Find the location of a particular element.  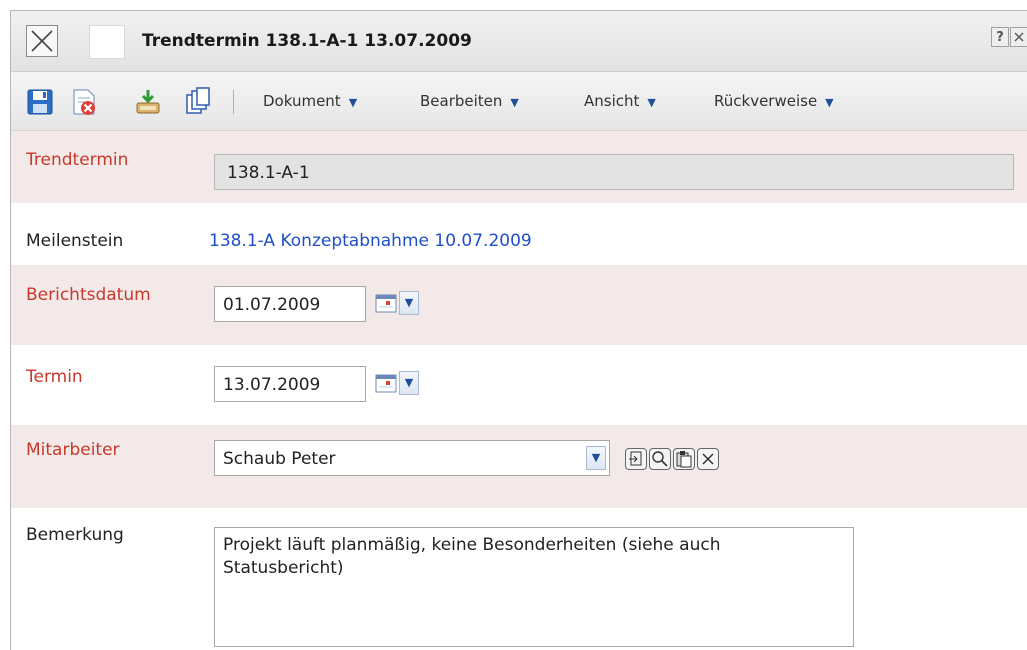

menu-ansicht: Ansicht ▼ is located at coordinates (620, 101).